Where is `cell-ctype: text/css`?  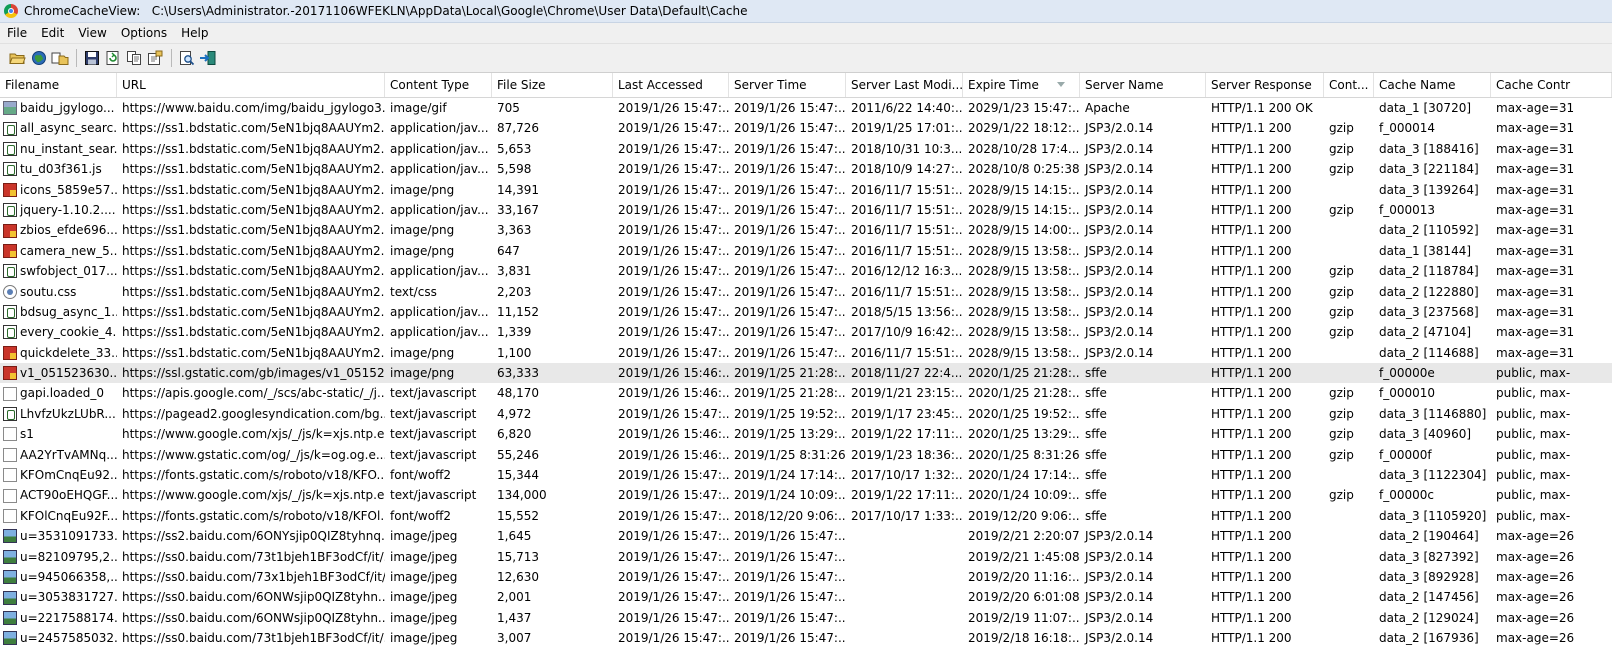
cell-ctype: text/css is located at coordinates (413, 291).